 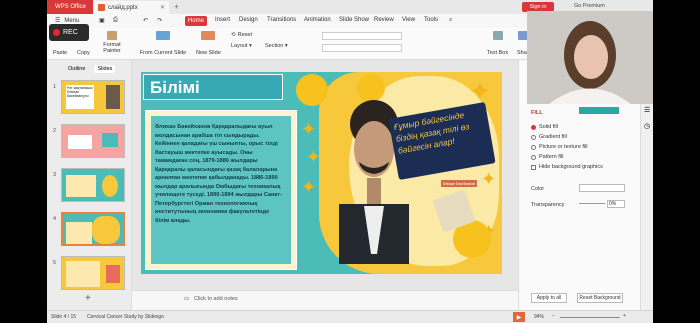 What do you see at coordinates (76, 69) in the screenshot?
I see `tab-outline: Outline` at bounding box center [76, 69].